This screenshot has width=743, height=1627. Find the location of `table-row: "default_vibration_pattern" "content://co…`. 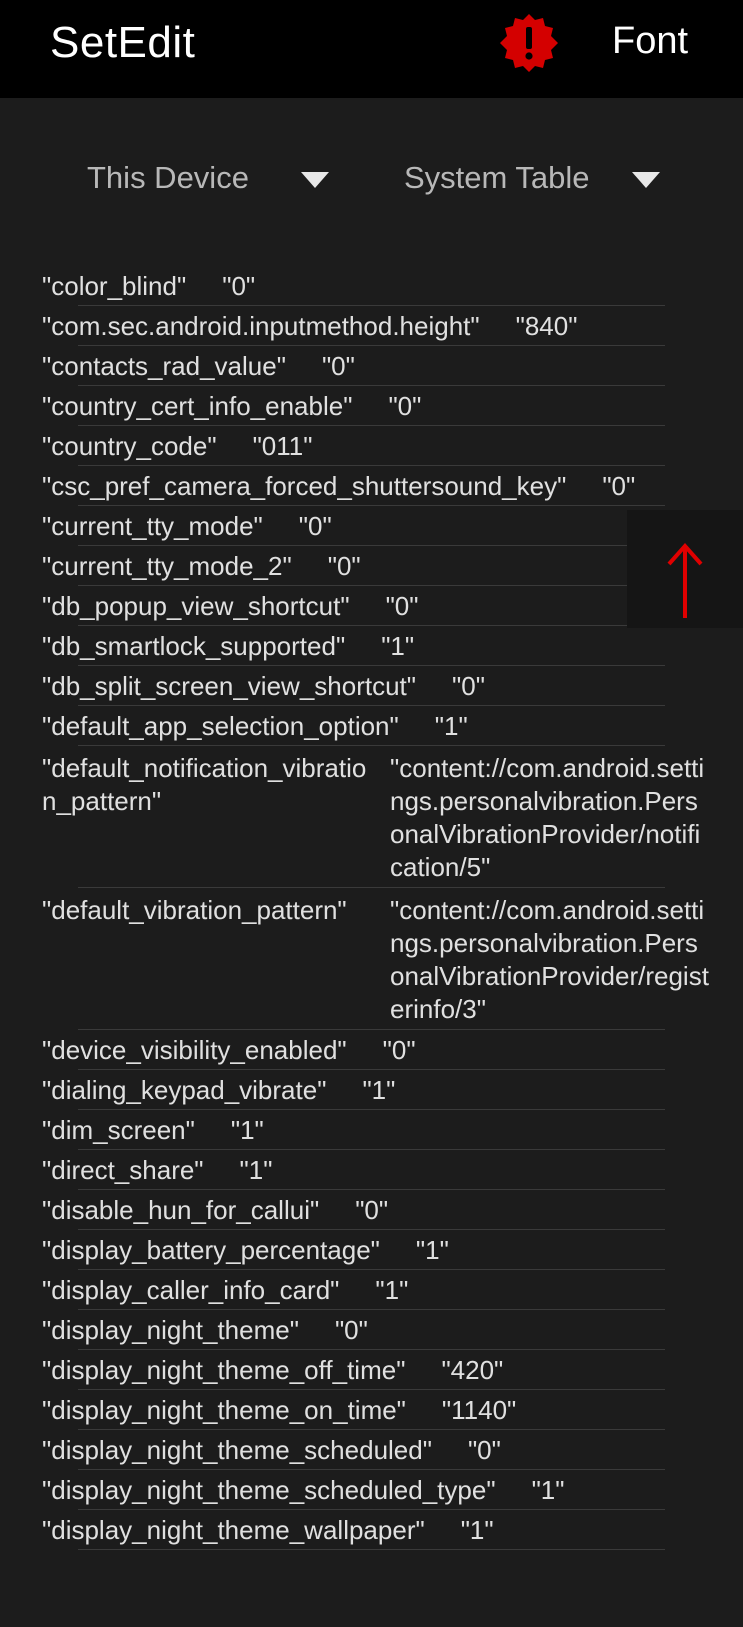

table-row: "default_vibration_pattern" "content://co… is located at coordinates (371, 959).